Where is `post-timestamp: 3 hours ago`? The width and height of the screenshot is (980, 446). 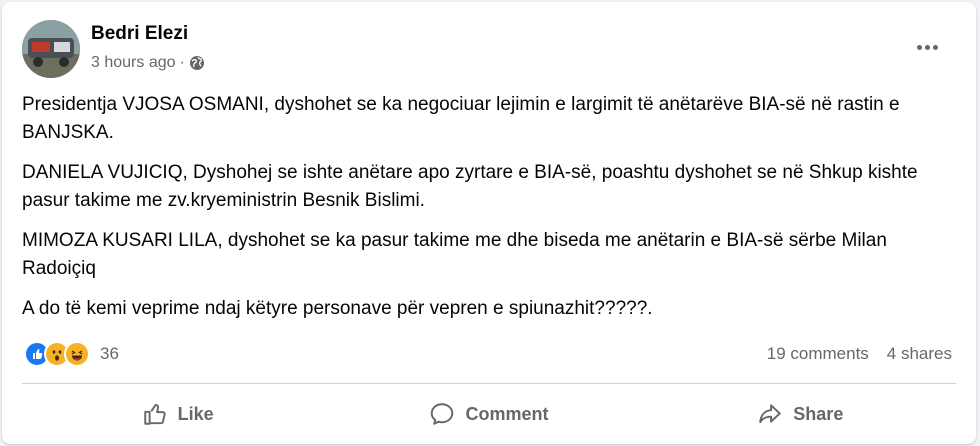
post-timestamp: 3 hours ago is located at coordinates (133, 63).